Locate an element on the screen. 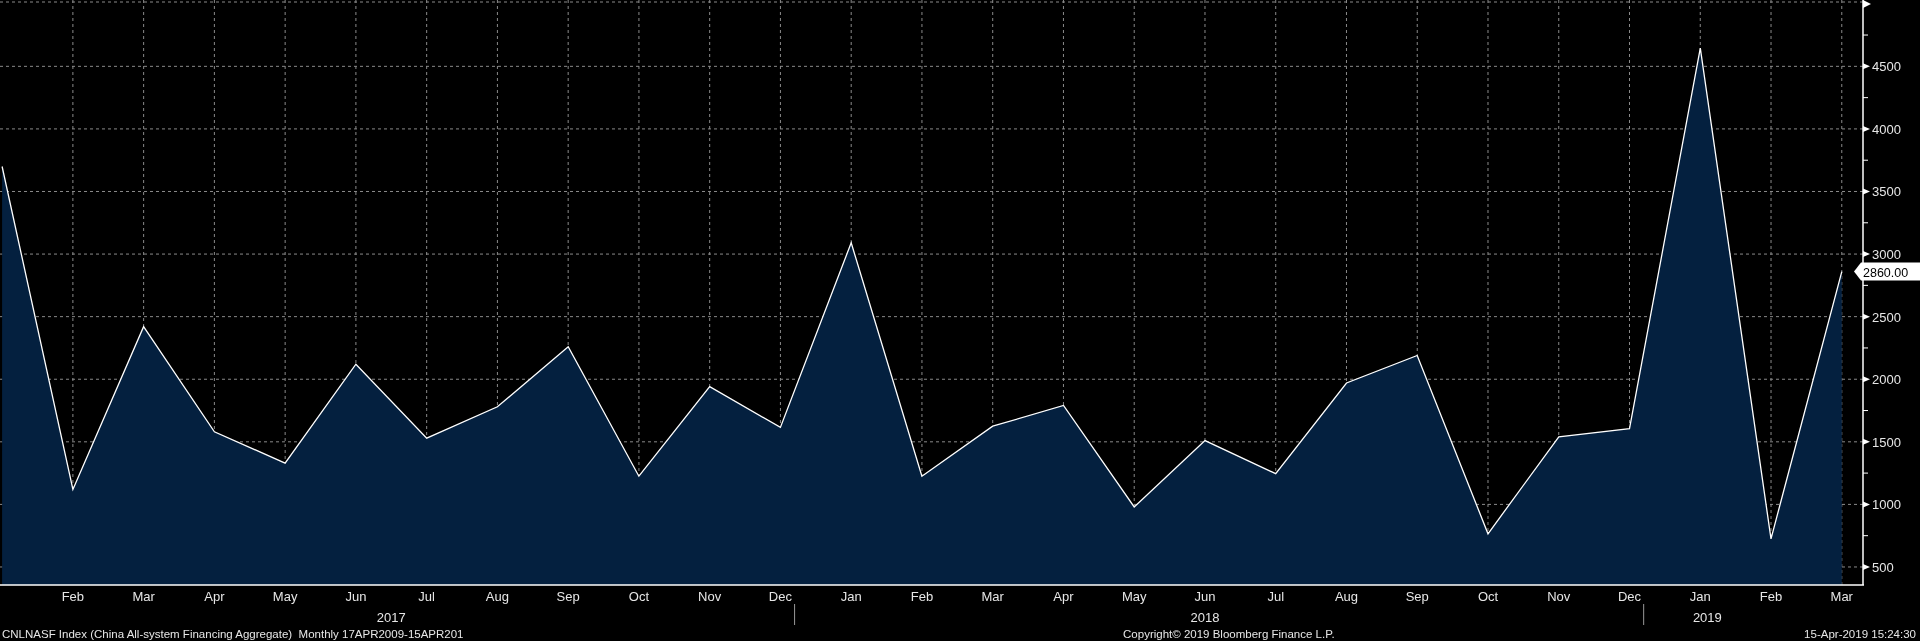 Image resolution: width=1920 pixels, height=641 pixels. index-description: CNLNASF Index (China All-system Financing Aggregate) Monthly 17APR2009-15APR201 is located at coordinates (233, 634).